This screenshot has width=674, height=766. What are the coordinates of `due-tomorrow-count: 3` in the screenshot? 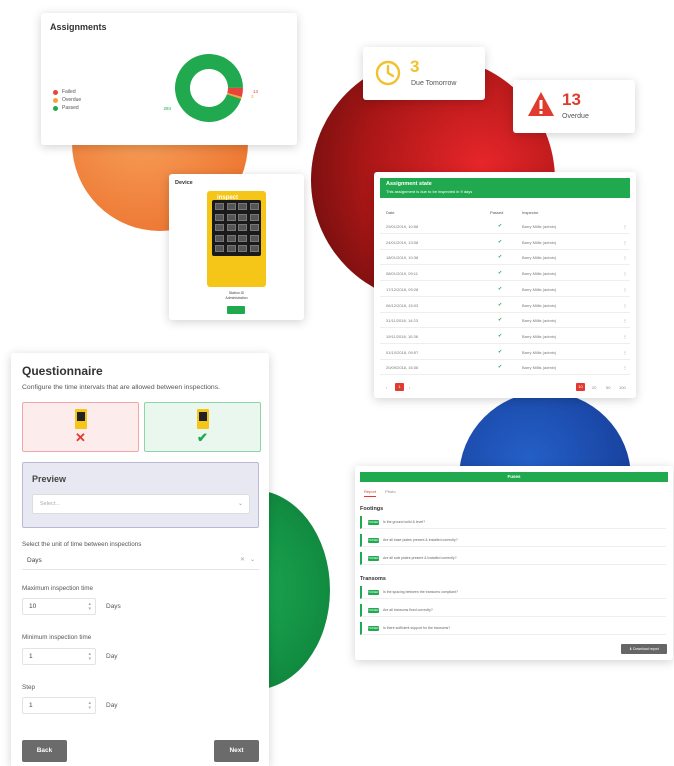 It's located at (415, 66).